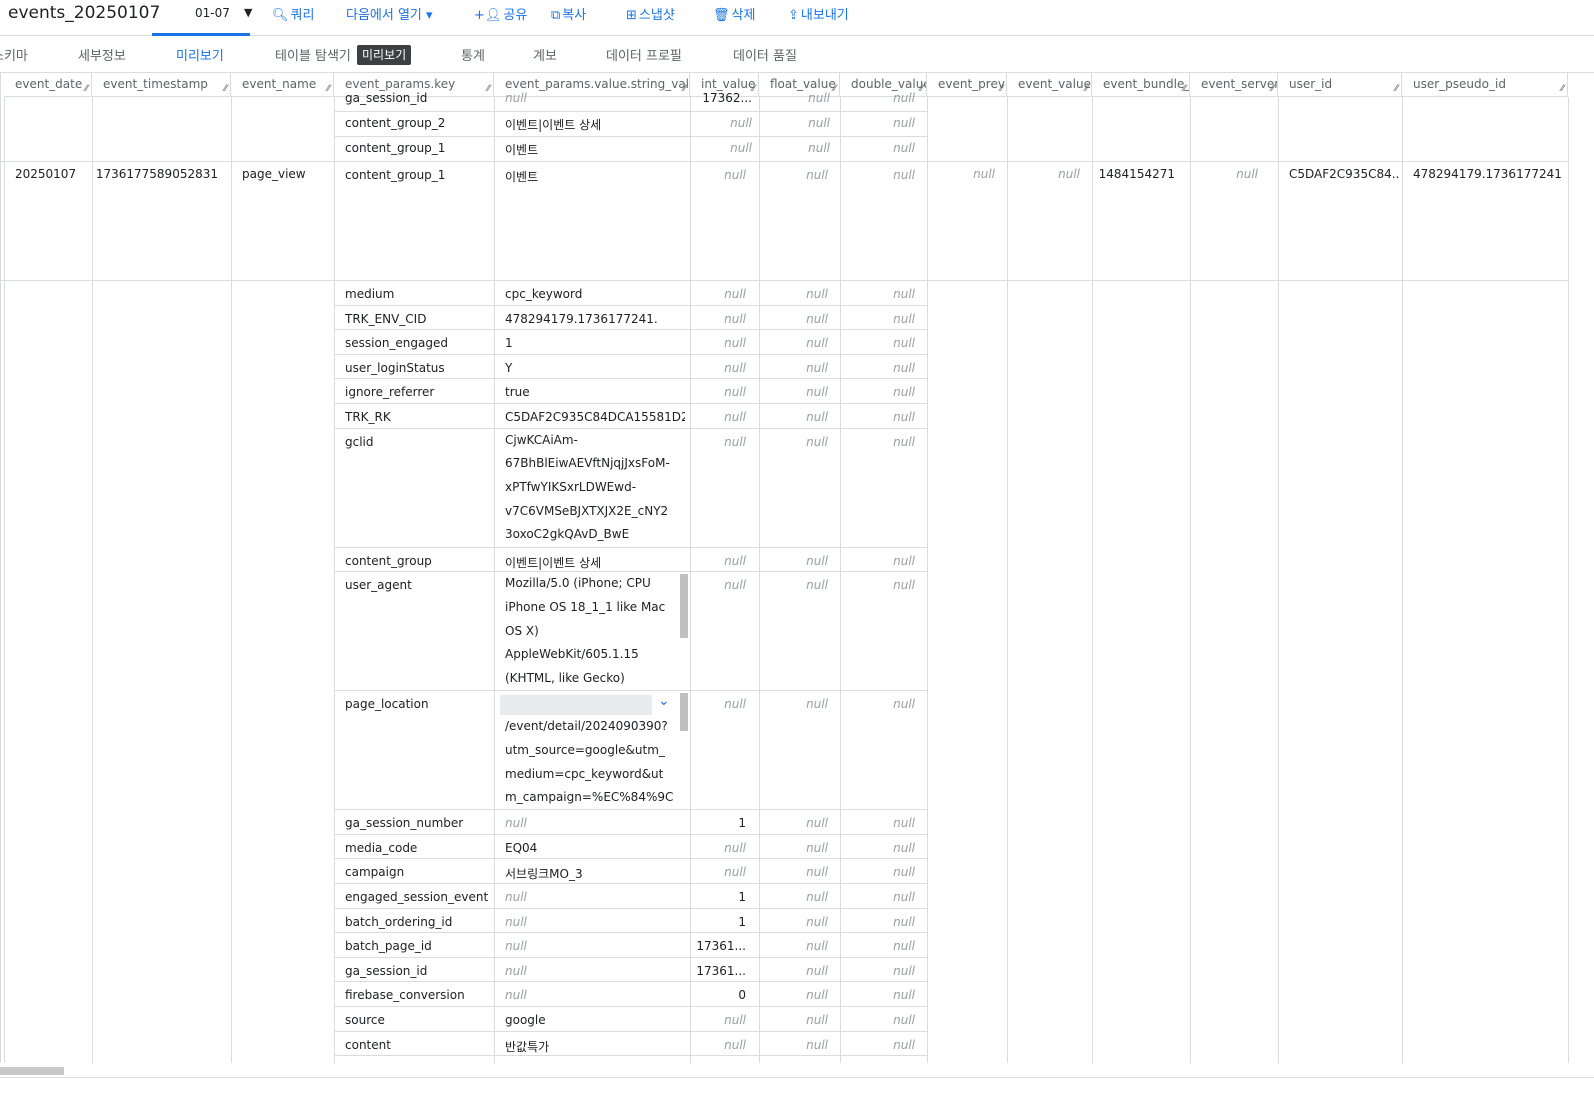 The width and height of the screenshot is (1594, 1102). I want to click on column-header: event_bundle_se⁄⁄, so click(1141, 85).